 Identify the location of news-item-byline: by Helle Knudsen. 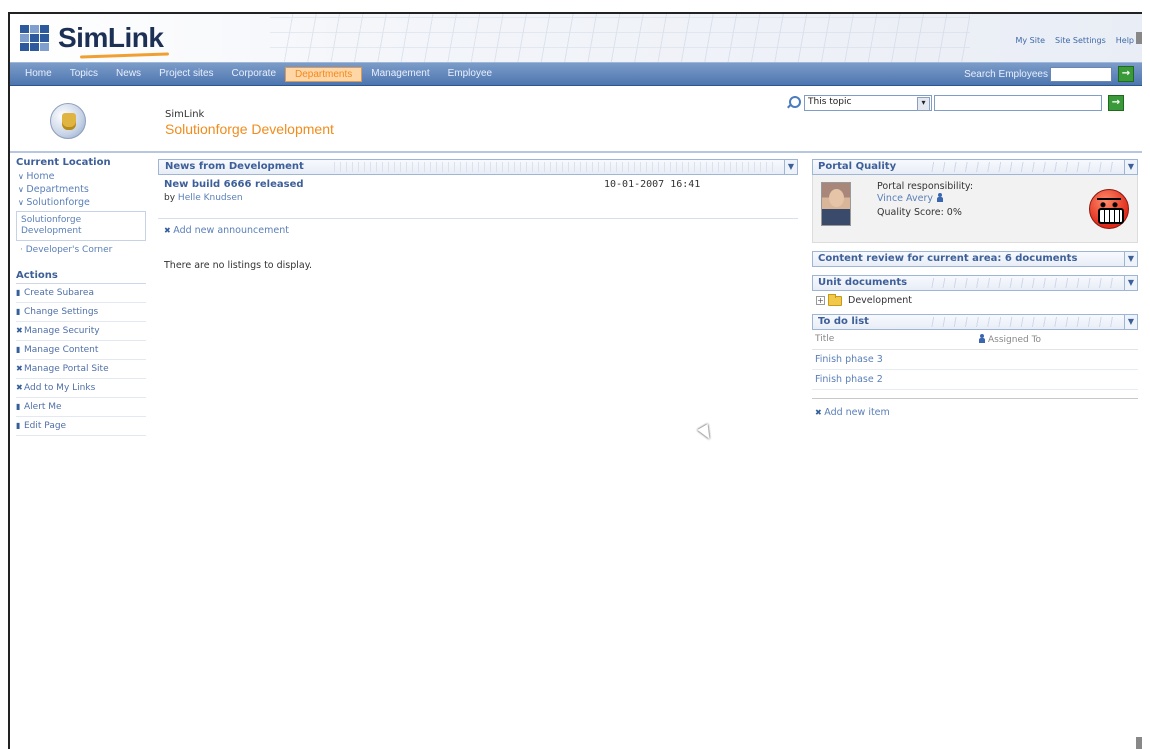
(203, 198).